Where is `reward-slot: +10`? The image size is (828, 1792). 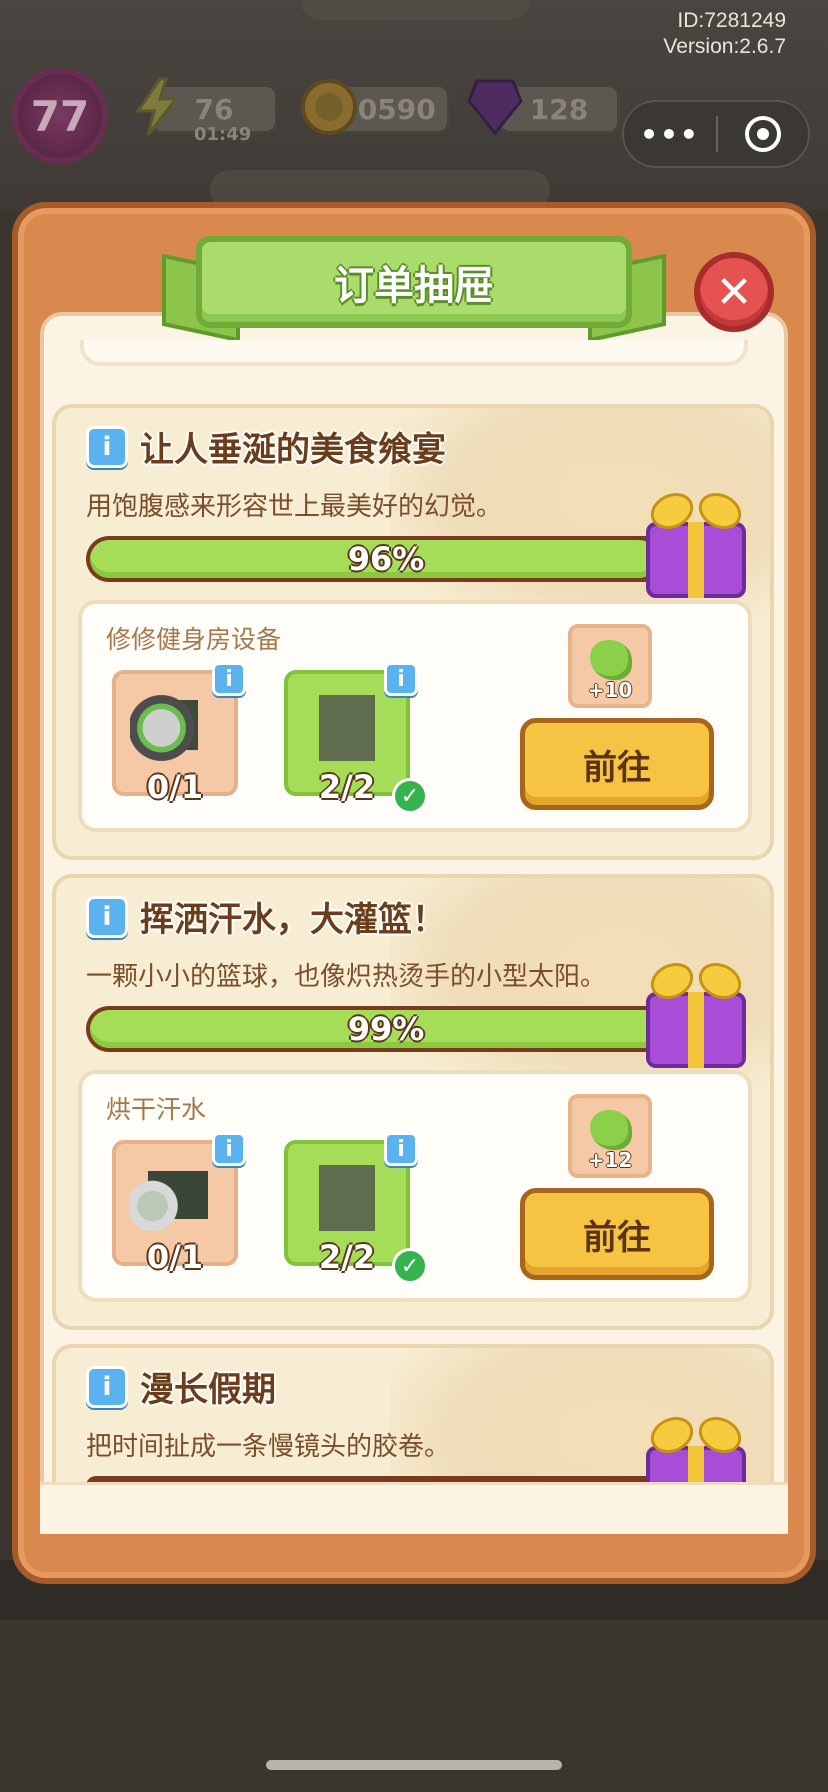 reward-slot: +10 is located at coordinates (610, 666).